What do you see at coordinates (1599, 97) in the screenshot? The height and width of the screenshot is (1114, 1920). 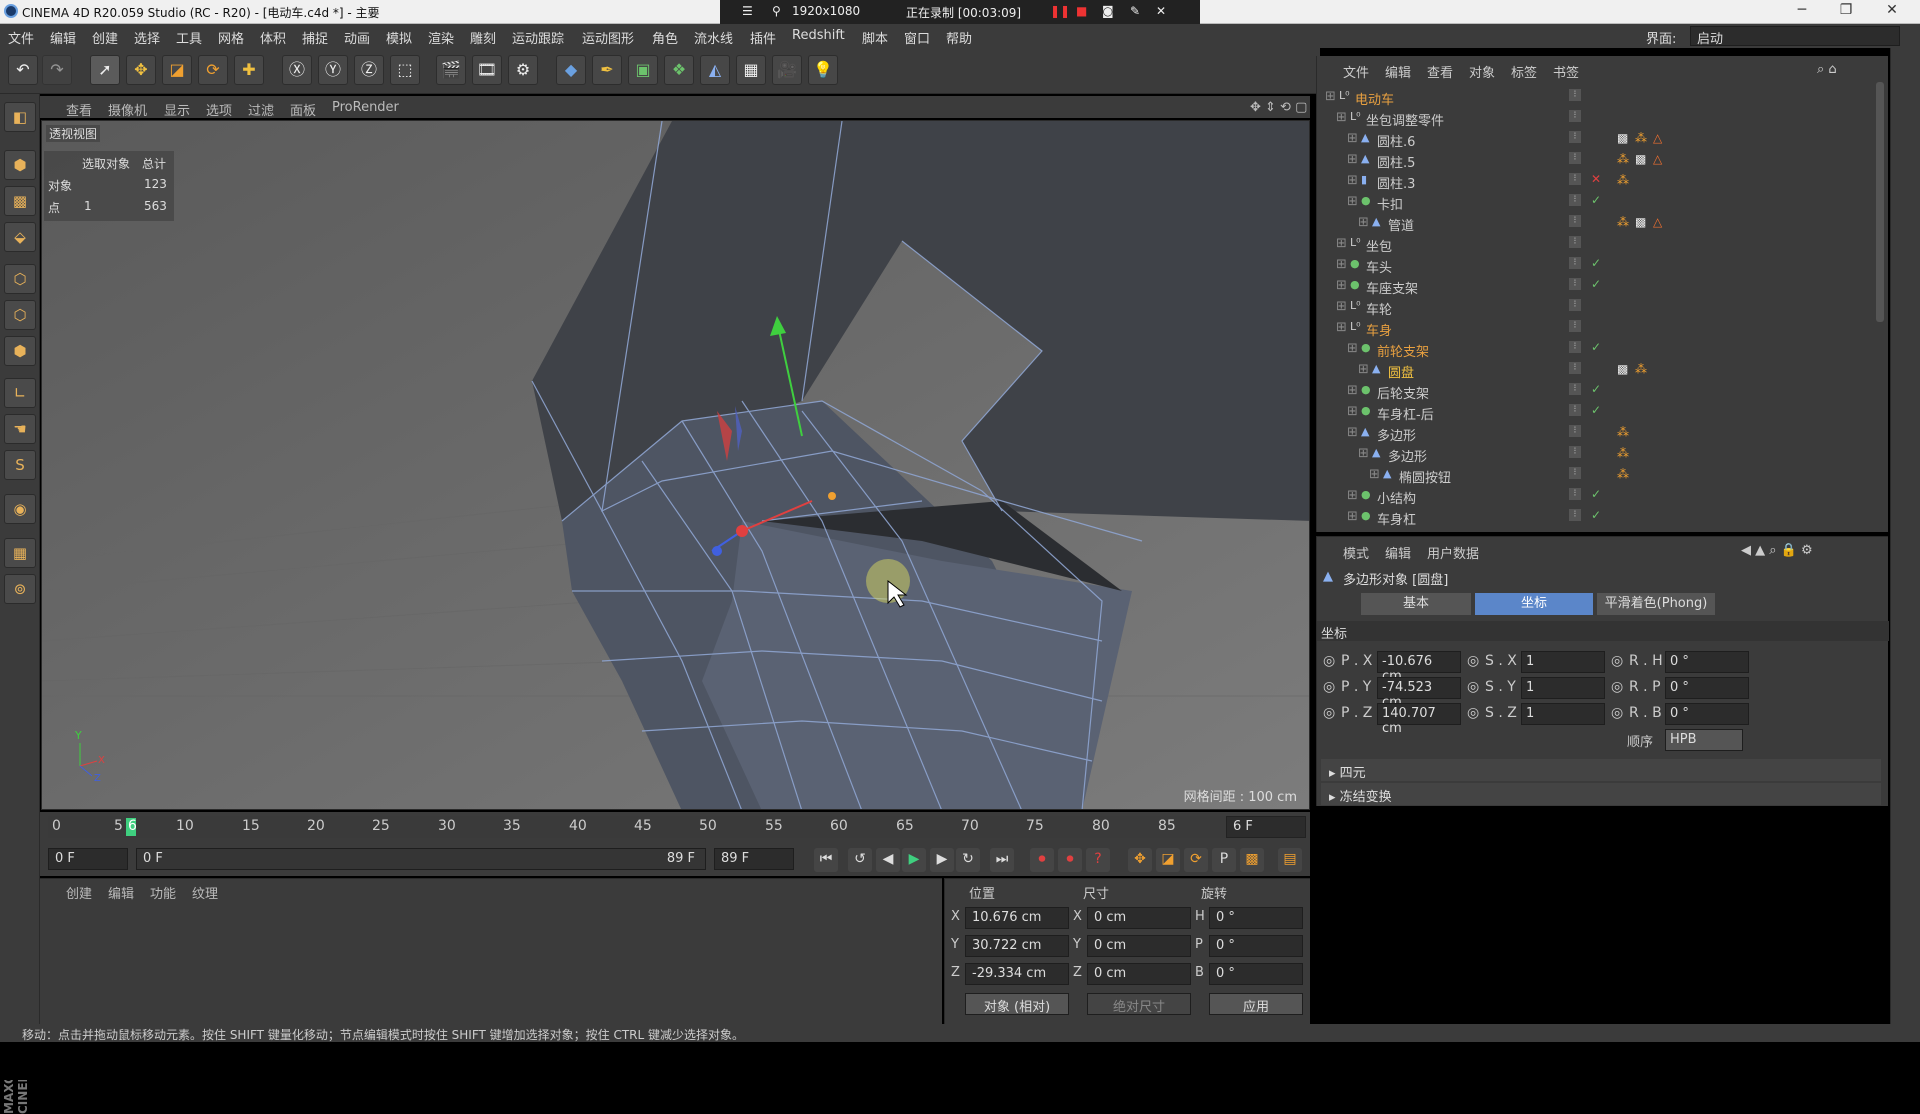 I see `object-row: ⊞ L⁰ 电动车 ⁝` at bounding box center [1599, 97].